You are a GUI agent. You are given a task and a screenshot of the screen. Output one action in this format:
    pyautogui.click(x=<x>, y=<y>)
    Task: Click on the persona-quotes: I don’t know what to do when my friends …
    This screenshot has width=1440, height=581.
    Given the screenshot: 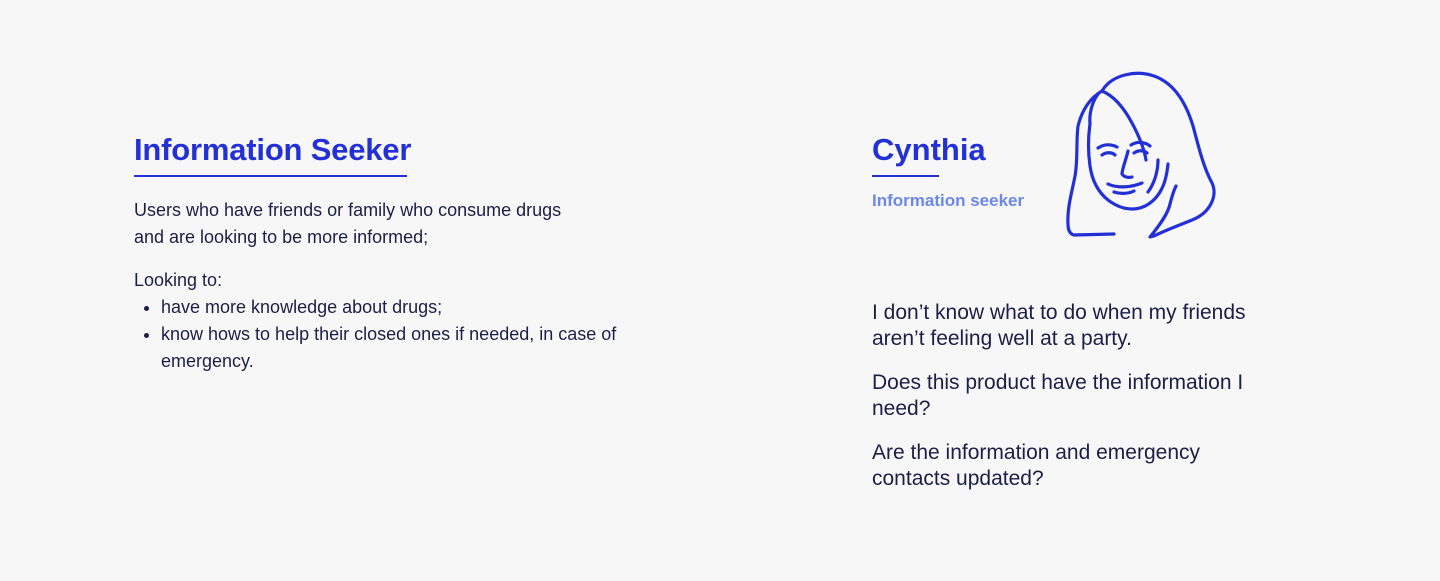 What is the action you would take?
    pyautogui.click(x=1062, y=405)
    